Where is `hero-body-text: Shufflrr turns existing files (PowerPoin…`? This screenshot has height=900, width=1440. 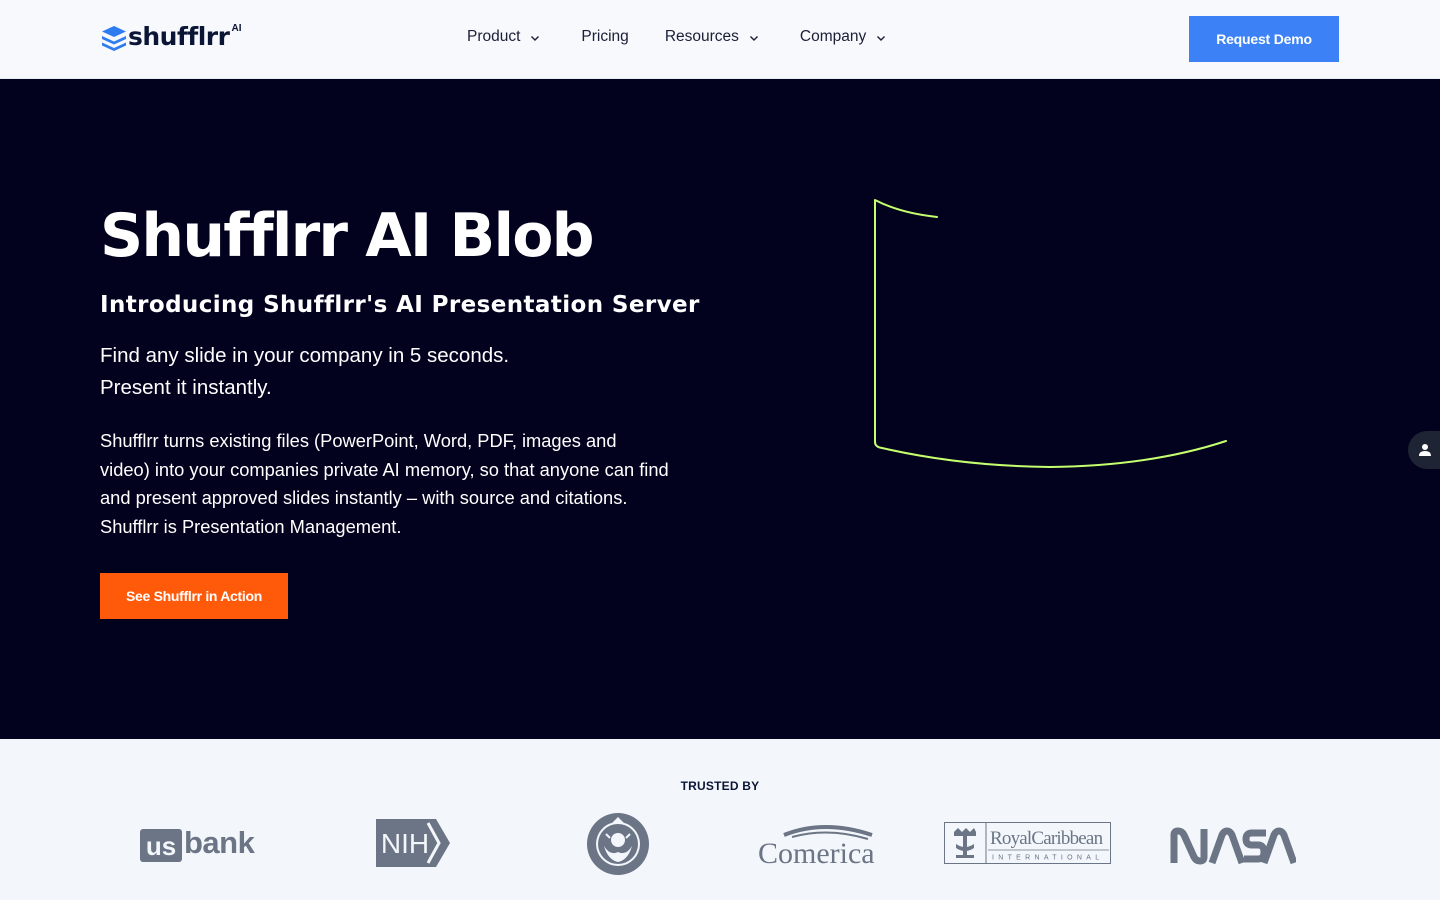
hero-body-text: Shufflrr turns existing files (PowerPoin… is located at coordinates (384, 484).